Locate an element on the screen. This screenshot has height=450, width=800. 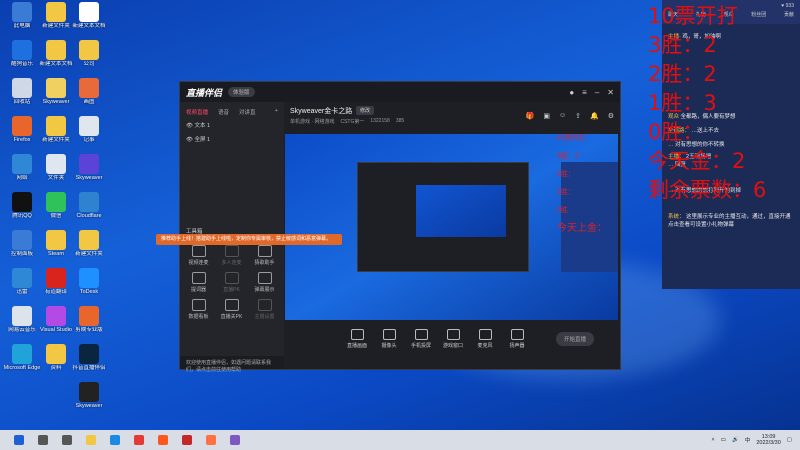
network-icon: ▭ is located at coordinates (723, 440).